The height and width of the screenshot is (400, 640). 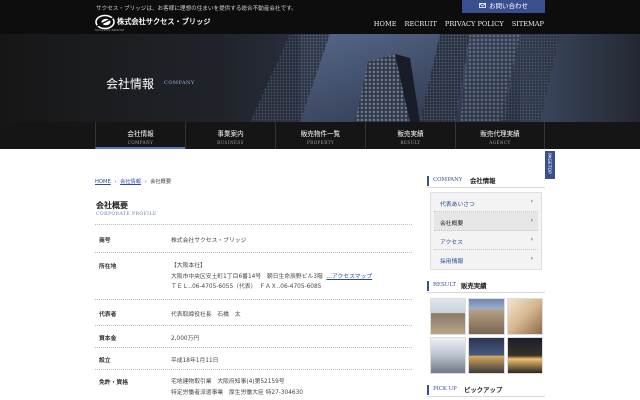 What do you see at coordinates (110, 30) in the screenshot?
I see `logo-subtext: SUCCESS BRIDGE` at bounding box center [110, 30].